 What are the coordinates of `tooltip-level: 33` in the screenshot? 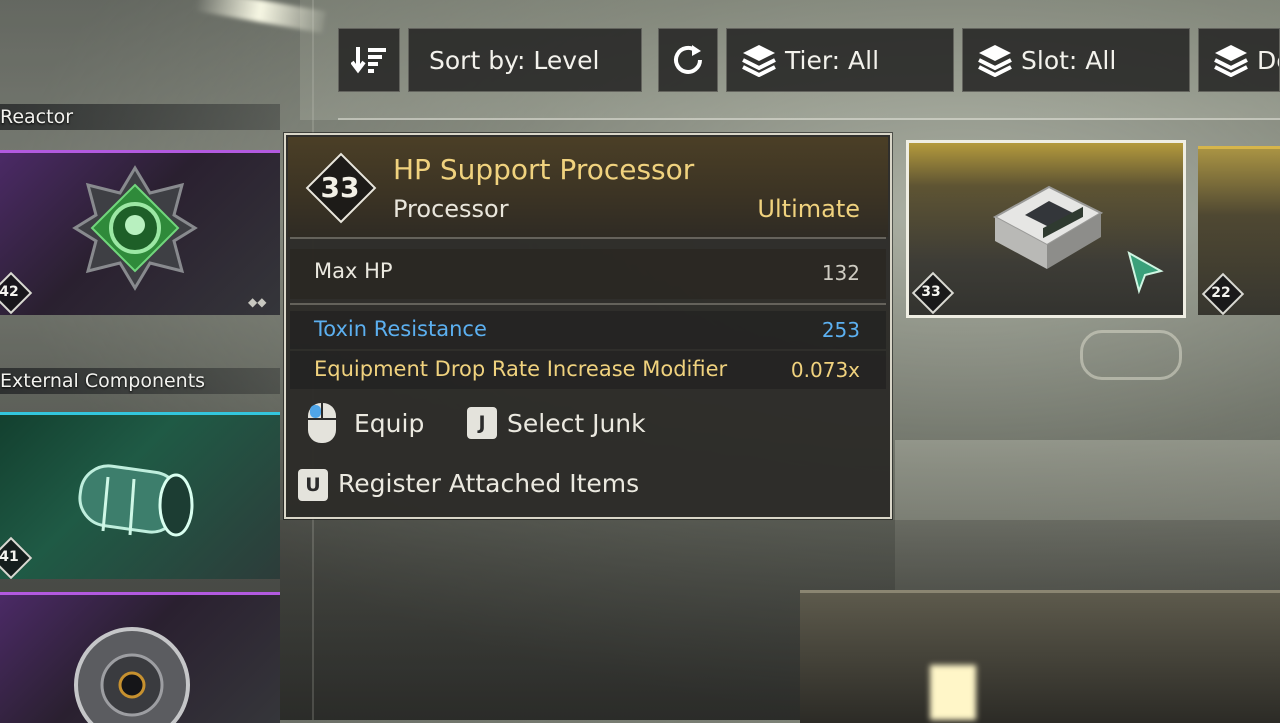 It's located at (340, 187).